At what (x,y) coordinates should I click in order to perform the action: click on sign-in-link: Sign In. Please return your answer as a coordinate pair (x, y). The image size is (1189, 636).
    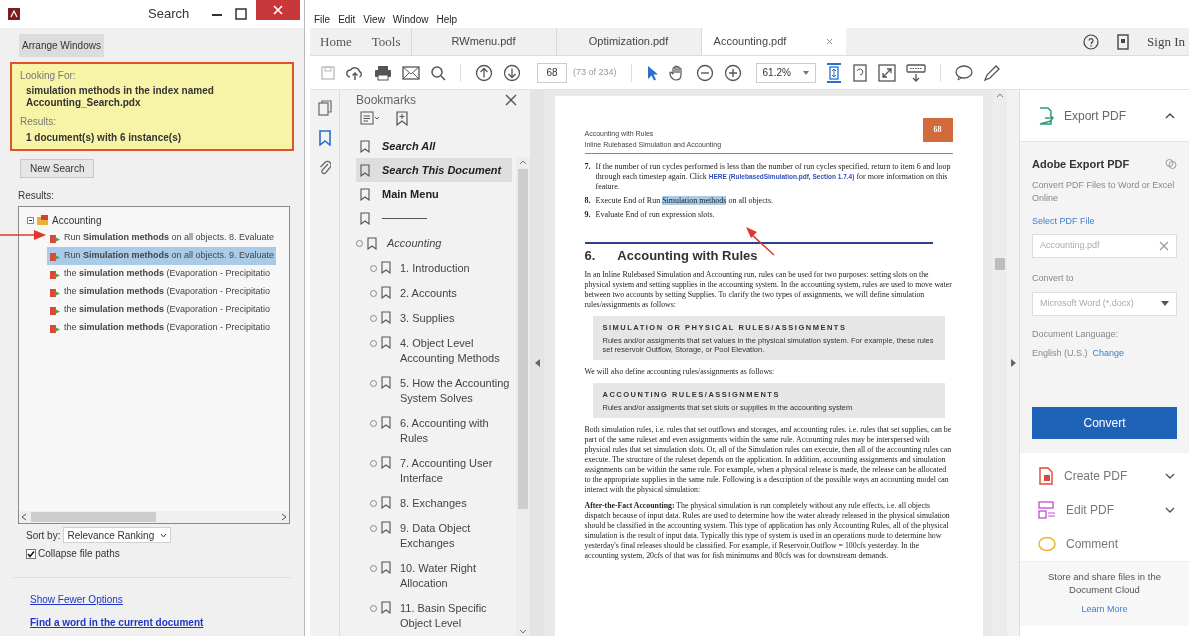
    Looking at the image, I should click on (1166, 41).